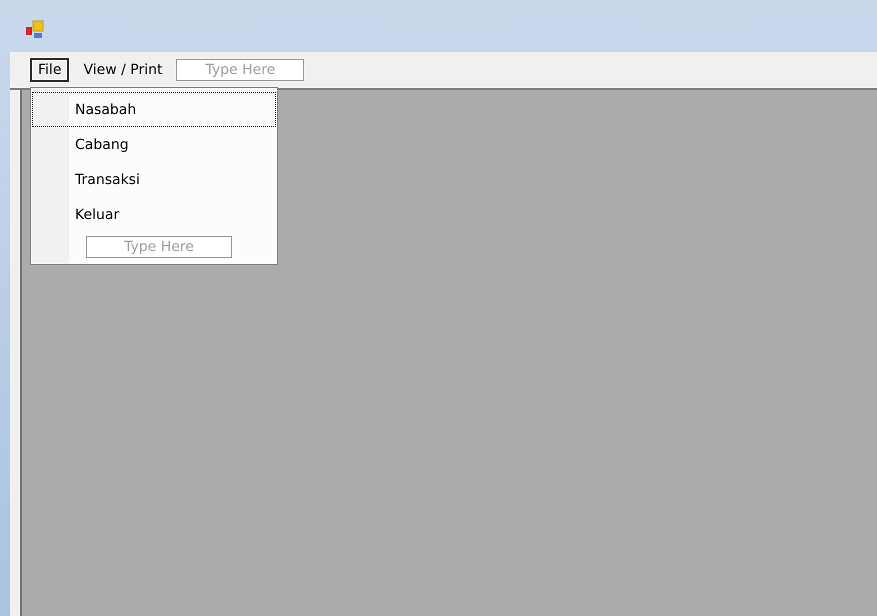 This screenshot has width=877, height=616. What do you see at coordinates (35, 30) in the screenshot?
I see `app-icon` at bounding box center [35, 30].